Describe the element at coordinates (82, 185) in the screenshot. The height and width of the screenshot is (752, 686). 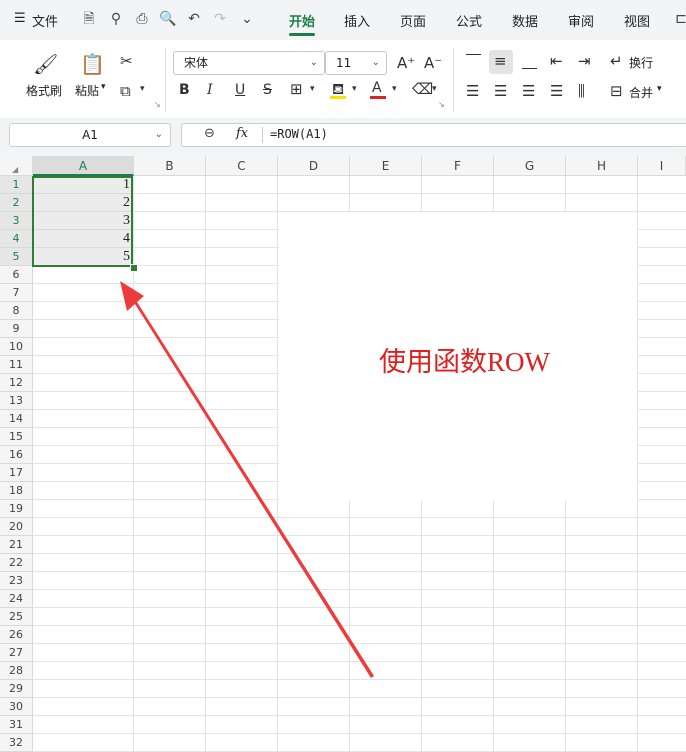
I see `cell-a1: 1` at that location.